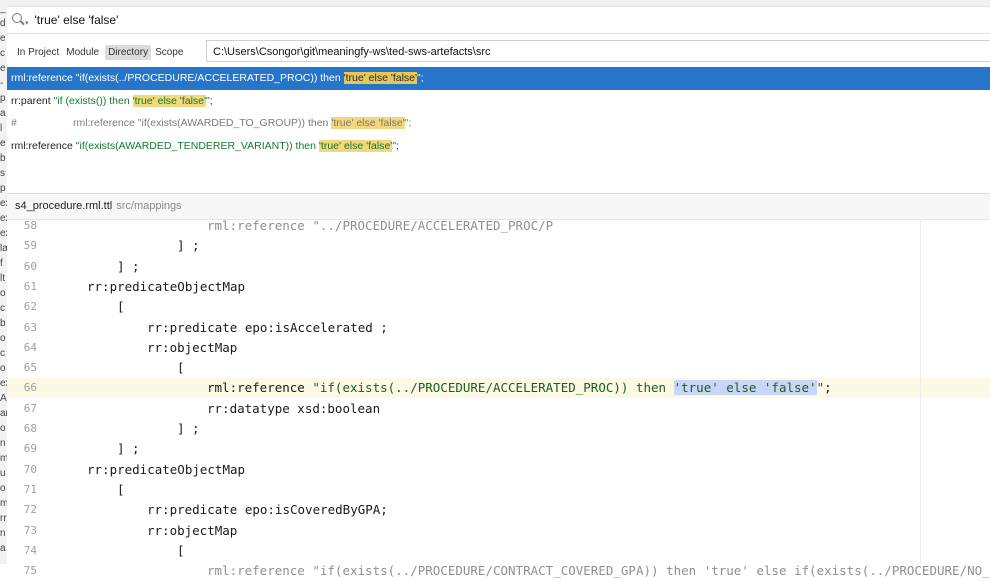 This screenshot has width=990, height=581. I want to click on background-char: d, so click(3, 23).